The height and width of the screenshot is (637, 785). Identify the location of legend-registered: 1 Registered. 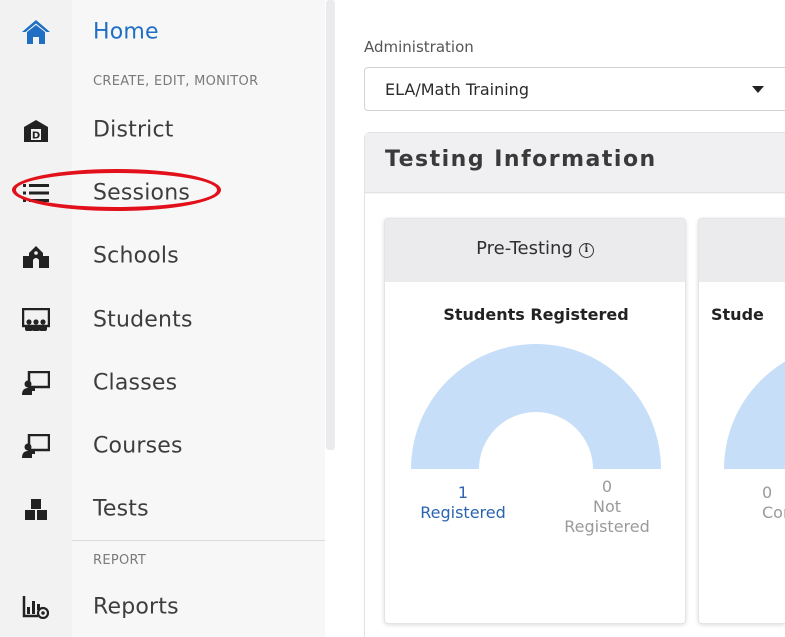
(463, 503).